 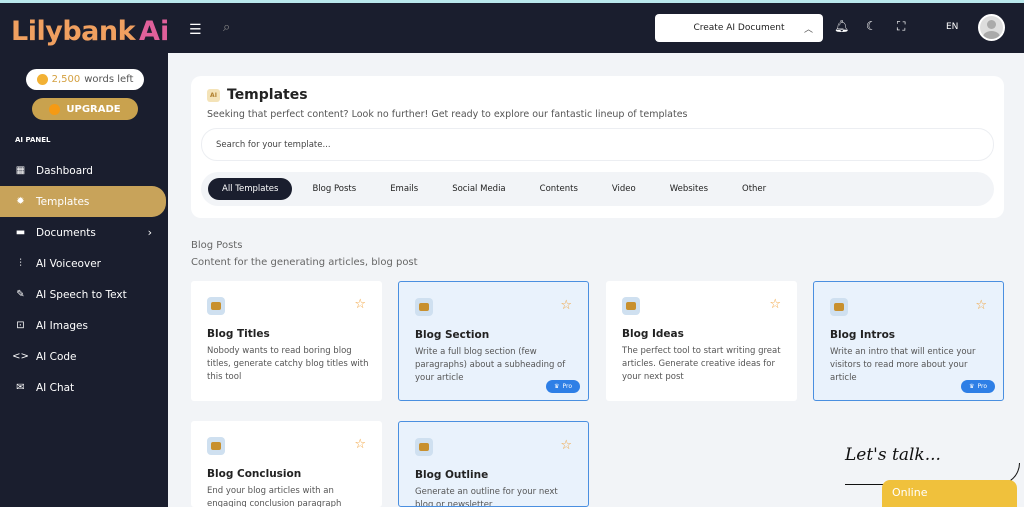 What do you see at coordinates (55, 109) in the screenshot?
I see `upgrade-coin-icon` at bounding box center [55, 109].